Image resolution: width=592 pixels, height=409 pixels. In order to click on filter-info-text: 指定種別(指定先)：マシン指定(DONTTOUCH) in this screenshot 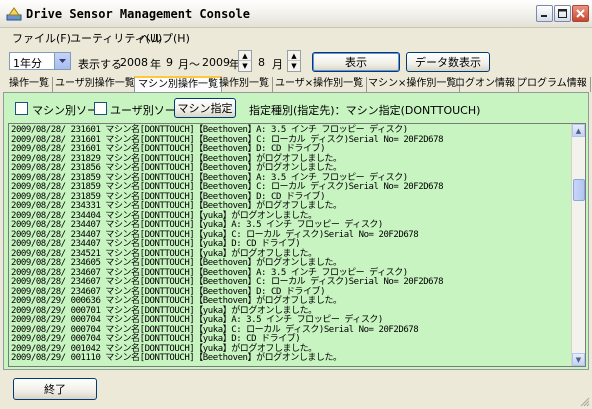, I will do `click(365, 110)`.